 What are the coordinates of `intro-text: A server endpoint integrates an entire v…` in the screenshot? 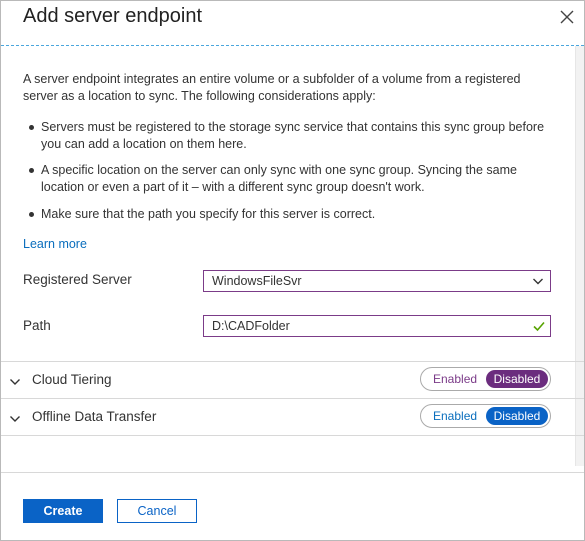 It's located at (272, 87).